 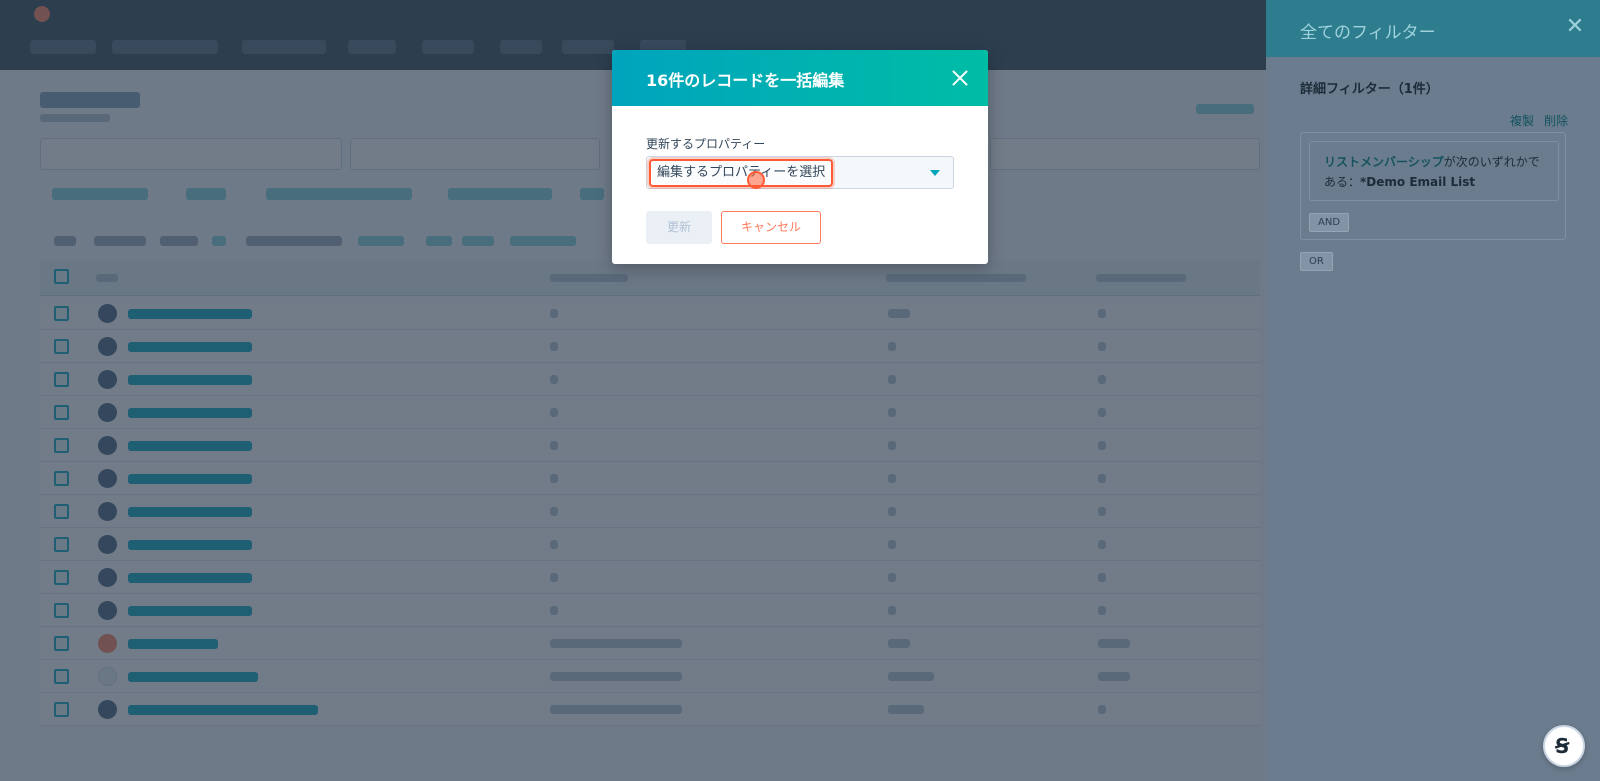 I want to click on or-button: OR, so click(x=1316, y=261).